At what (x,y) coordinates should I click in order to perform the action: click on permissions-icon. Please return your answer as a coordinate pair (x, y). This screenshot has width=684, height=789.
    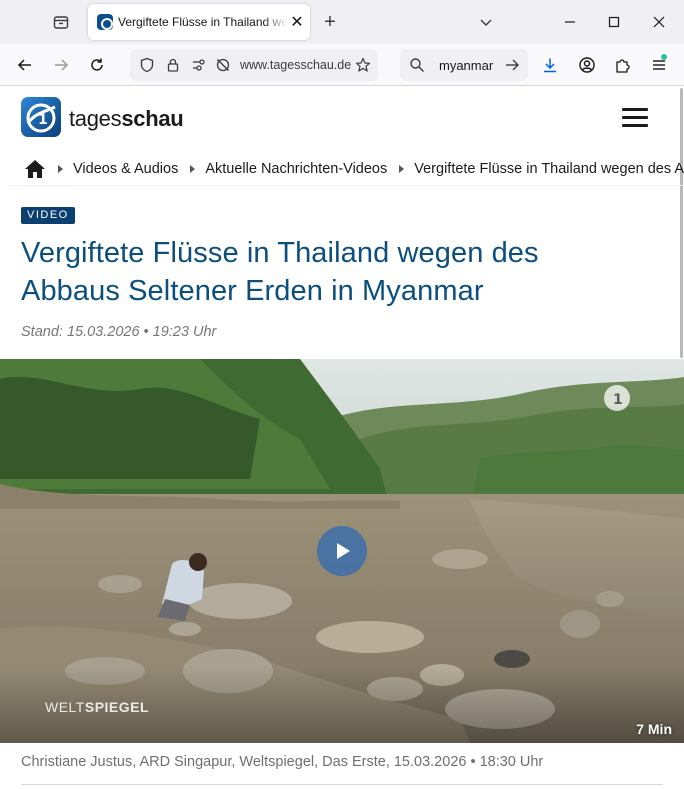
    Looking at the image, I should click on (201, 65).